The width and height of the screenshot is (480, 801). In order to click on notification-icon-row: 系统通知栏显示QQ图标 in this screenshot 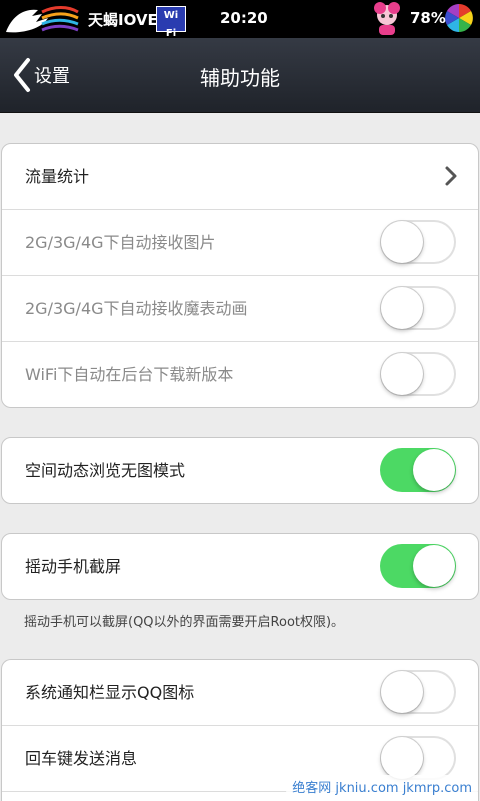, I will do `click(240, 693)`.